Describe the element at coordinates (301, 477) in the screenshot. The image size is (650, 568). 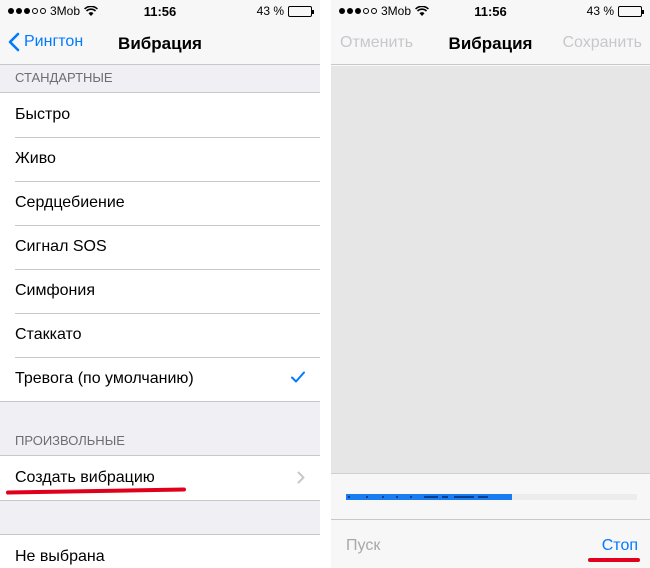
I see `chevron-right-icon` at that location.